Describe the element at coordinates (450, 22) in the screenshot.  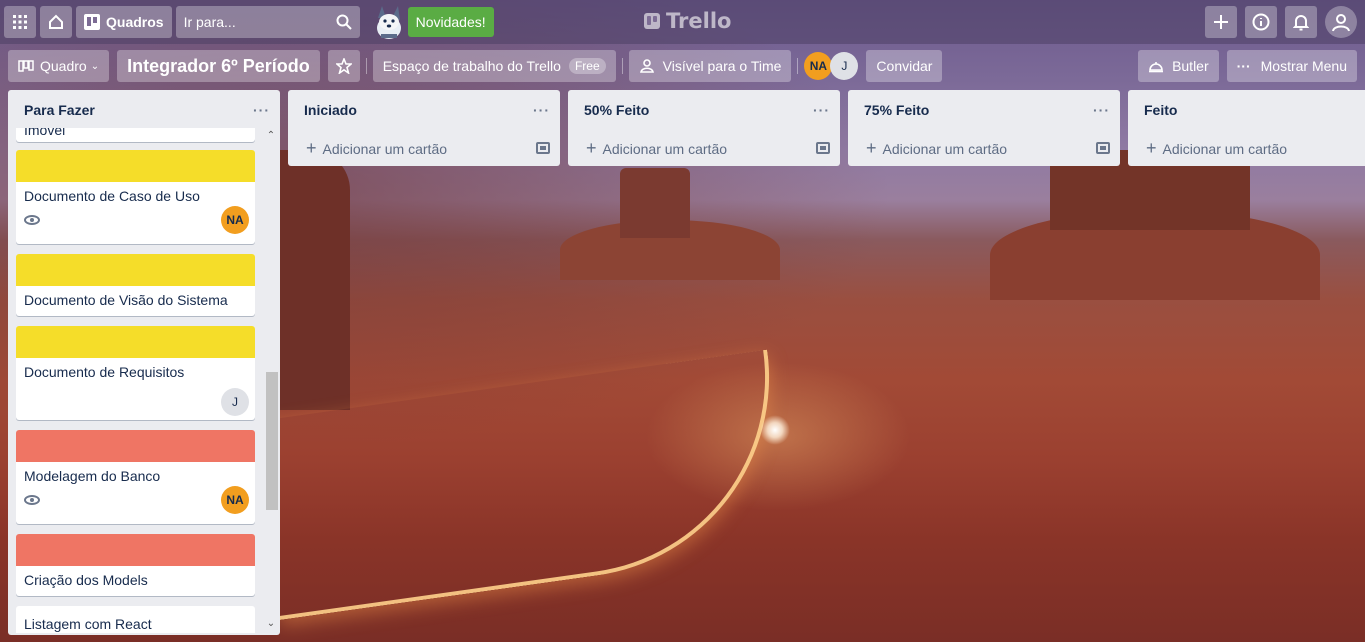
I see `whats-new-button: Novidades!` at that location.